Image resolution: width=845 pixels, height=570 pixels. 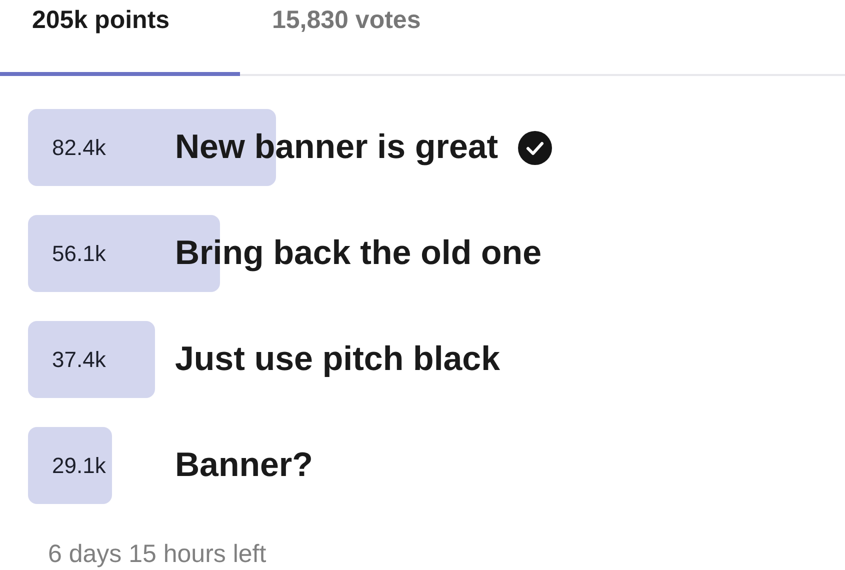 What do you see at coordinates (79, 253) in the screenshot?
I see `vote-count: 56.1k` at bounding box center [79, 253].